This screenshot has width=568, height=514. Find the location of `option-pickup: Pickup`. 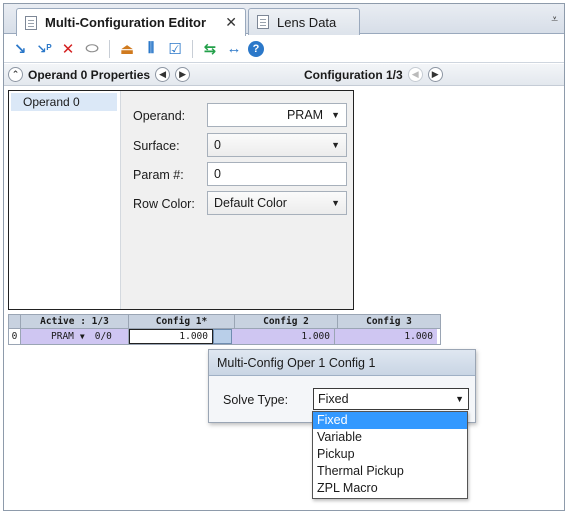

option-pickup: Pickup is located at coordinates (390, 454).